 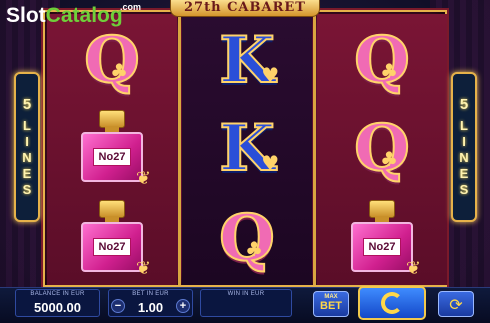 I want to click on max-bet-label: BET, so click(x=331, y=306).